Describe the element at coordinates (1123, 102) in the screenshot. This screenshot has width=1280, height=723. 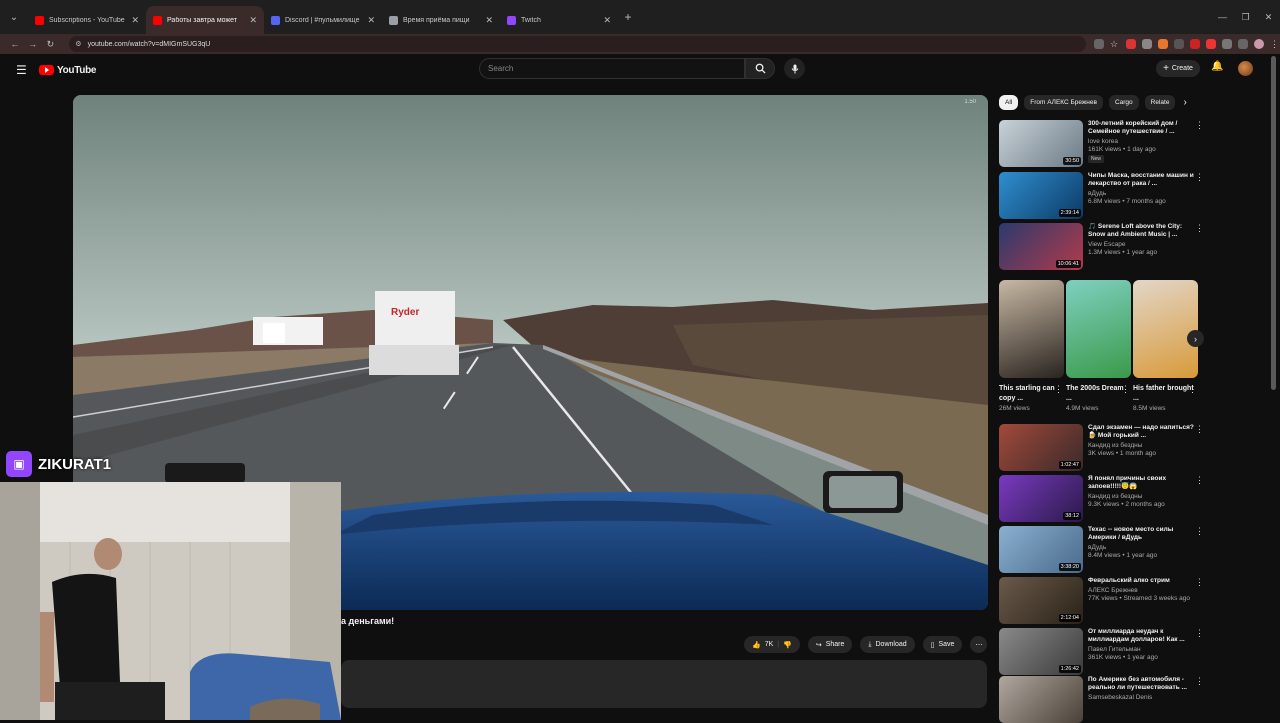
I see `filter-chip: Cargo` at that location.